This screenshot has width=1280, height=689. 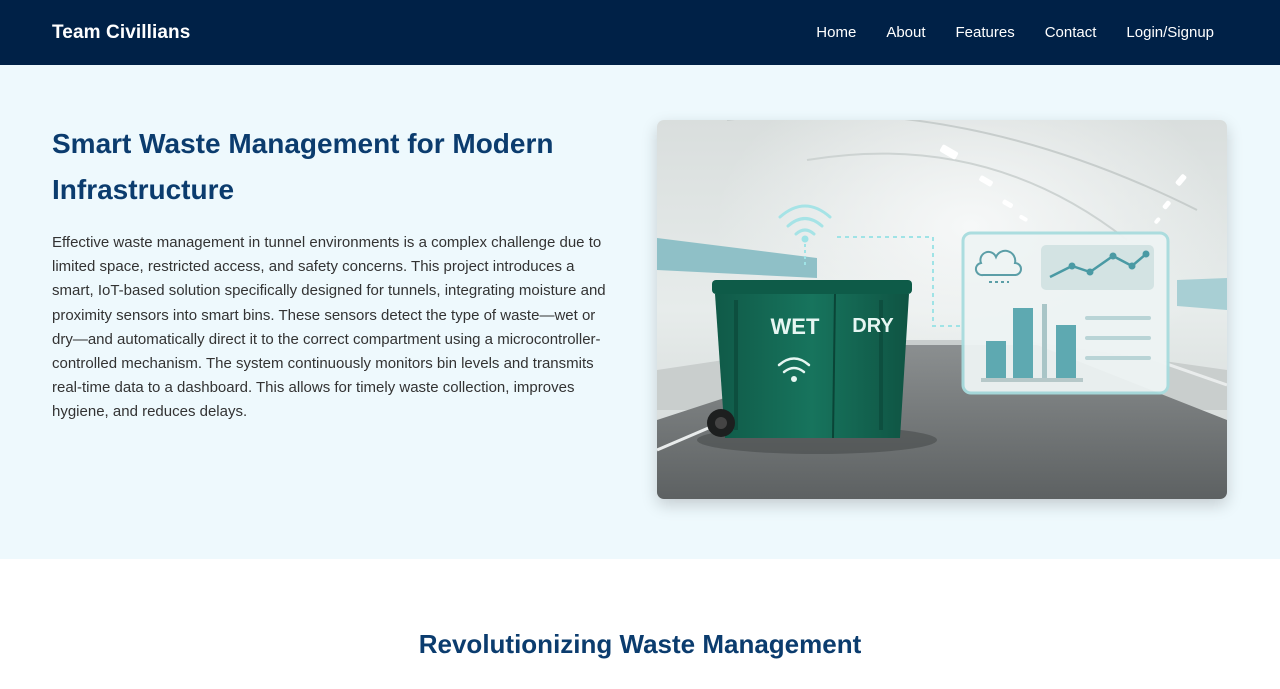 I want to click on nav-link-features: Features, so click(x=985, y=32).